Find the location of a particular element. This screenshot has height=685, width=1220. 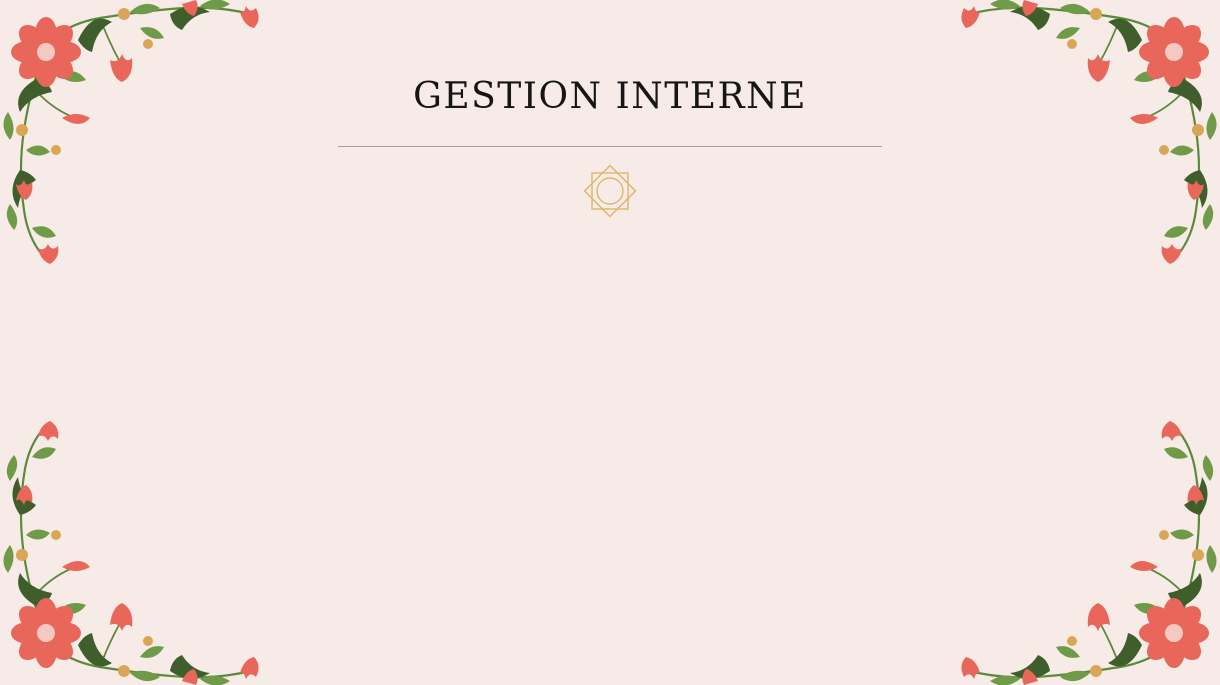

floral-corner-bottom-right is located at coordinates (1085, 550).